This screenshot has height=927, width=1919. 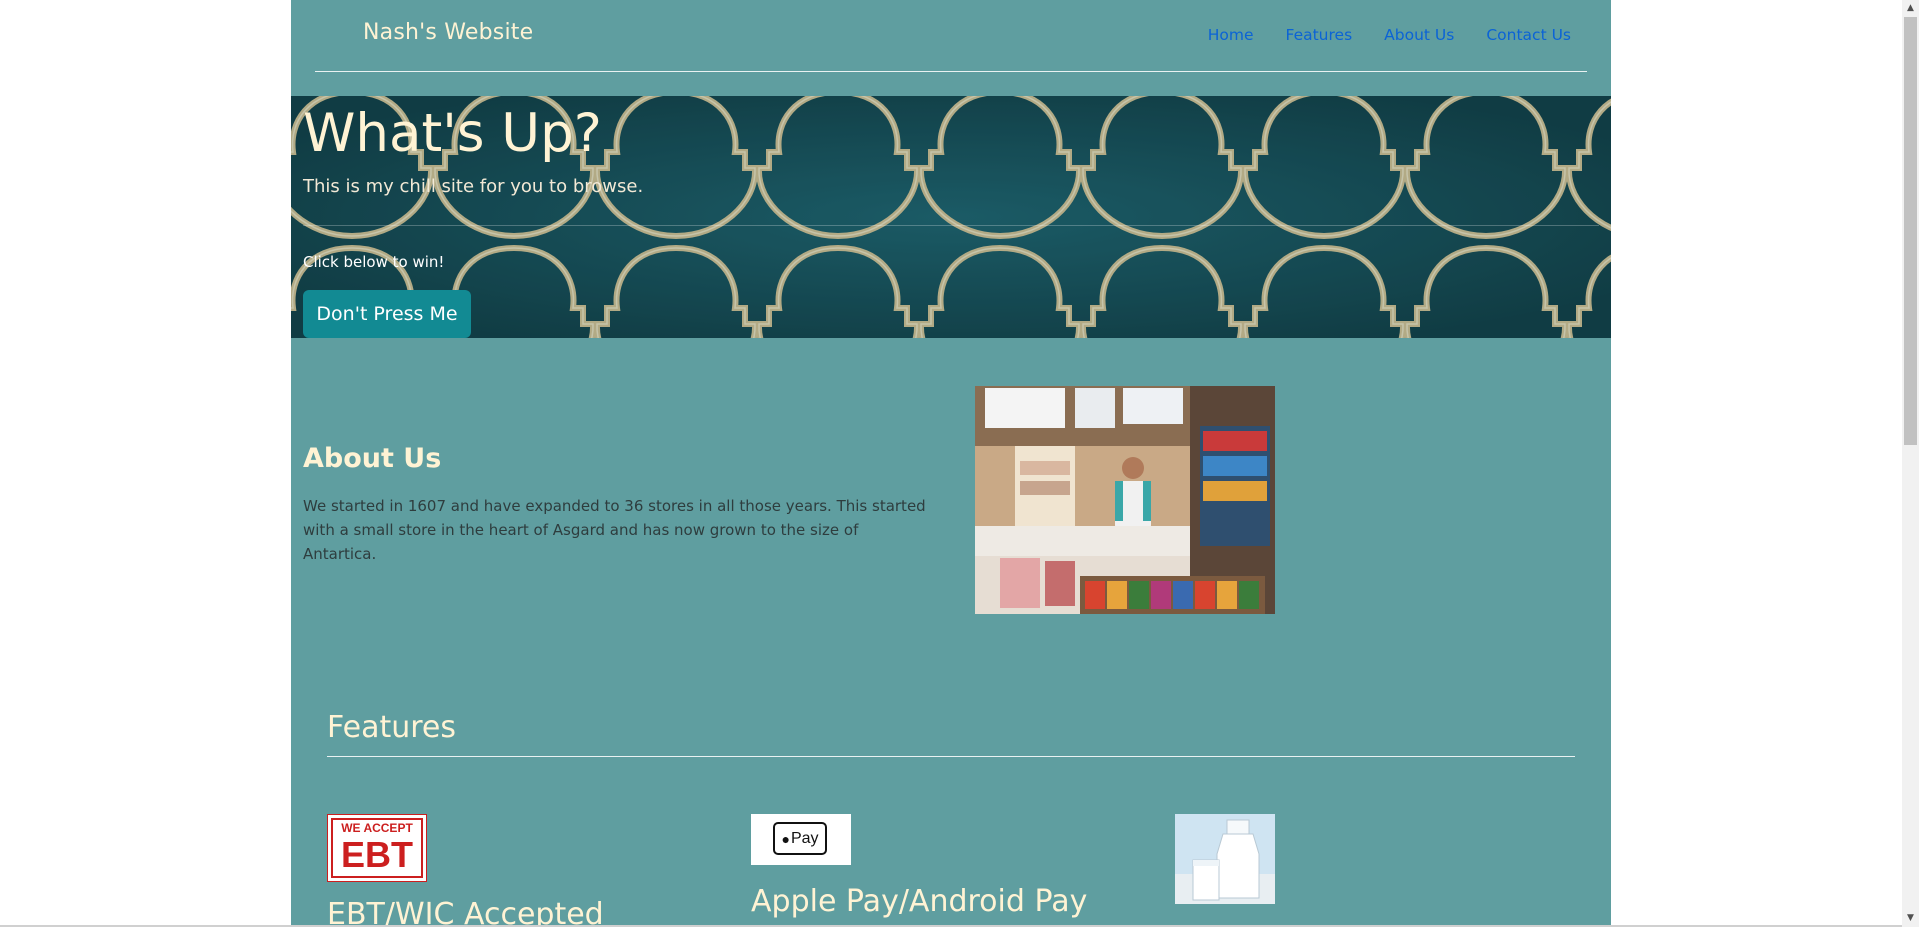 I want to click on nav-contact-us: Contact Us, so click(x=1528, y=35).